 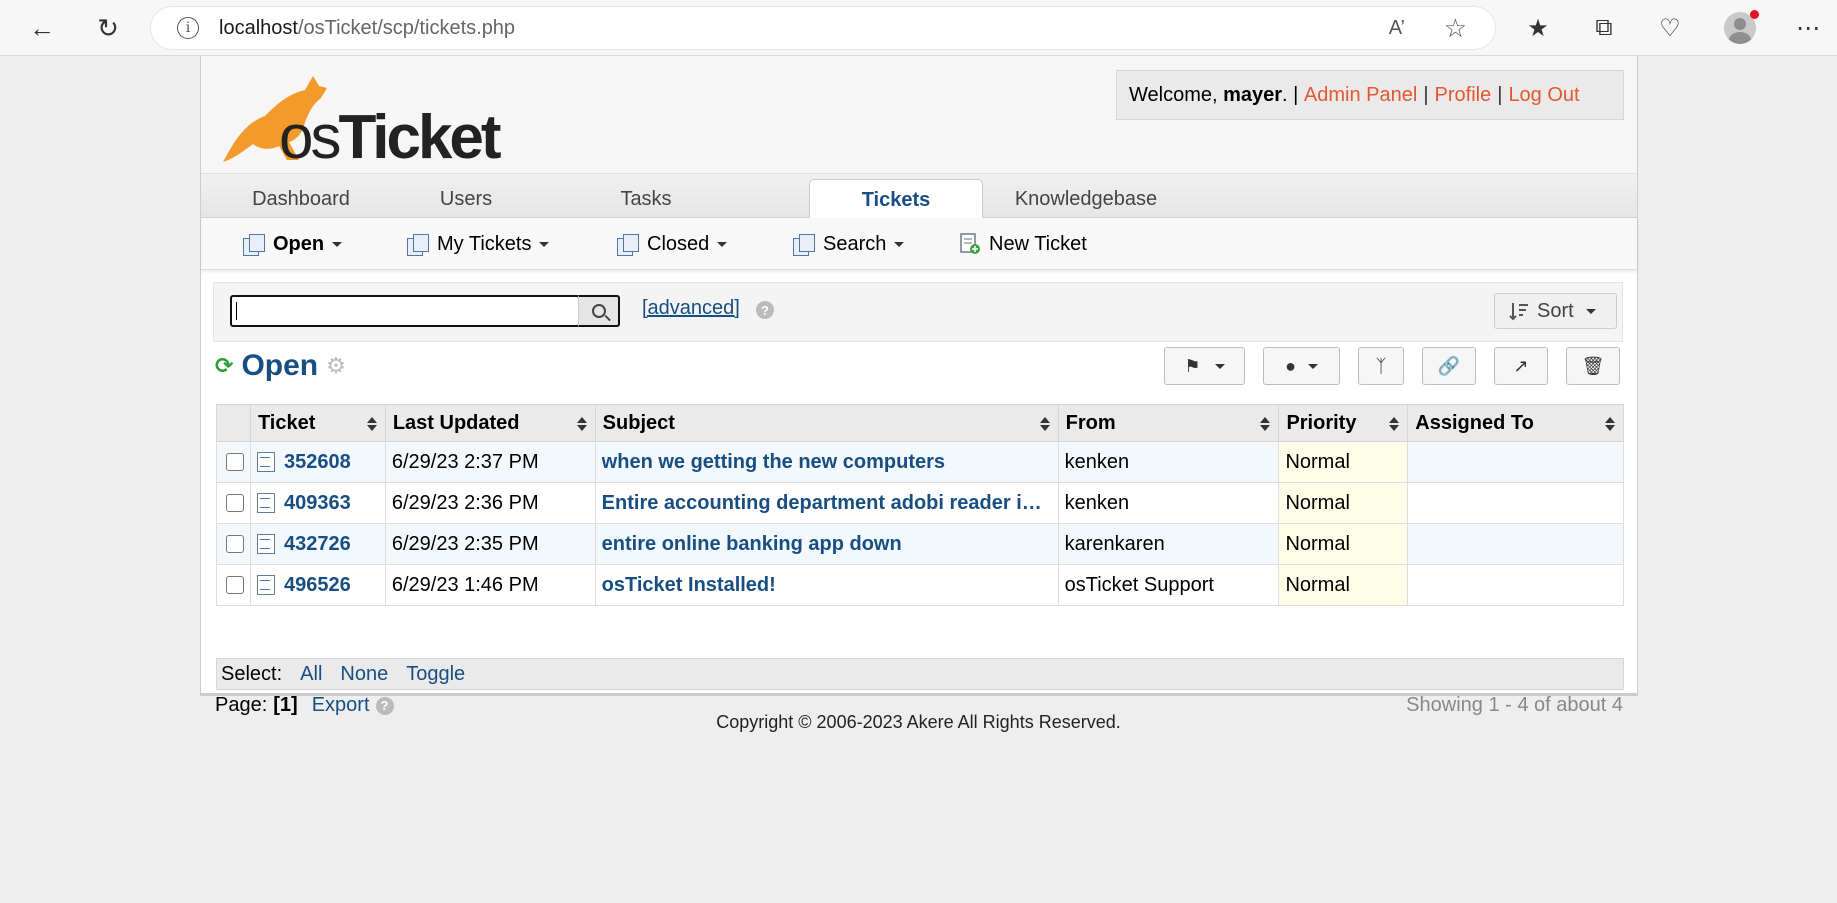 What do you see at coordinates (1515, 423) in the screenshot?
I see `column-header-assigned-to: Assigned To` at bounding box center [1515, 423].